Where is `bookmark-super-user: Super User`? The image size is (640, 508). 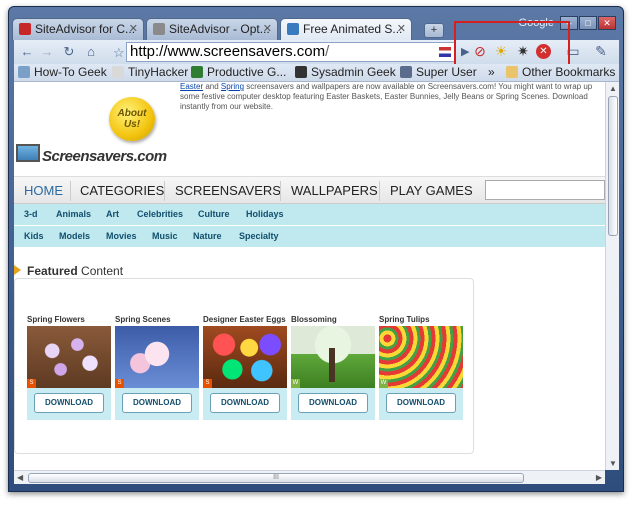
bookmark-super-user: Super User is located at coordinates (438, 72).